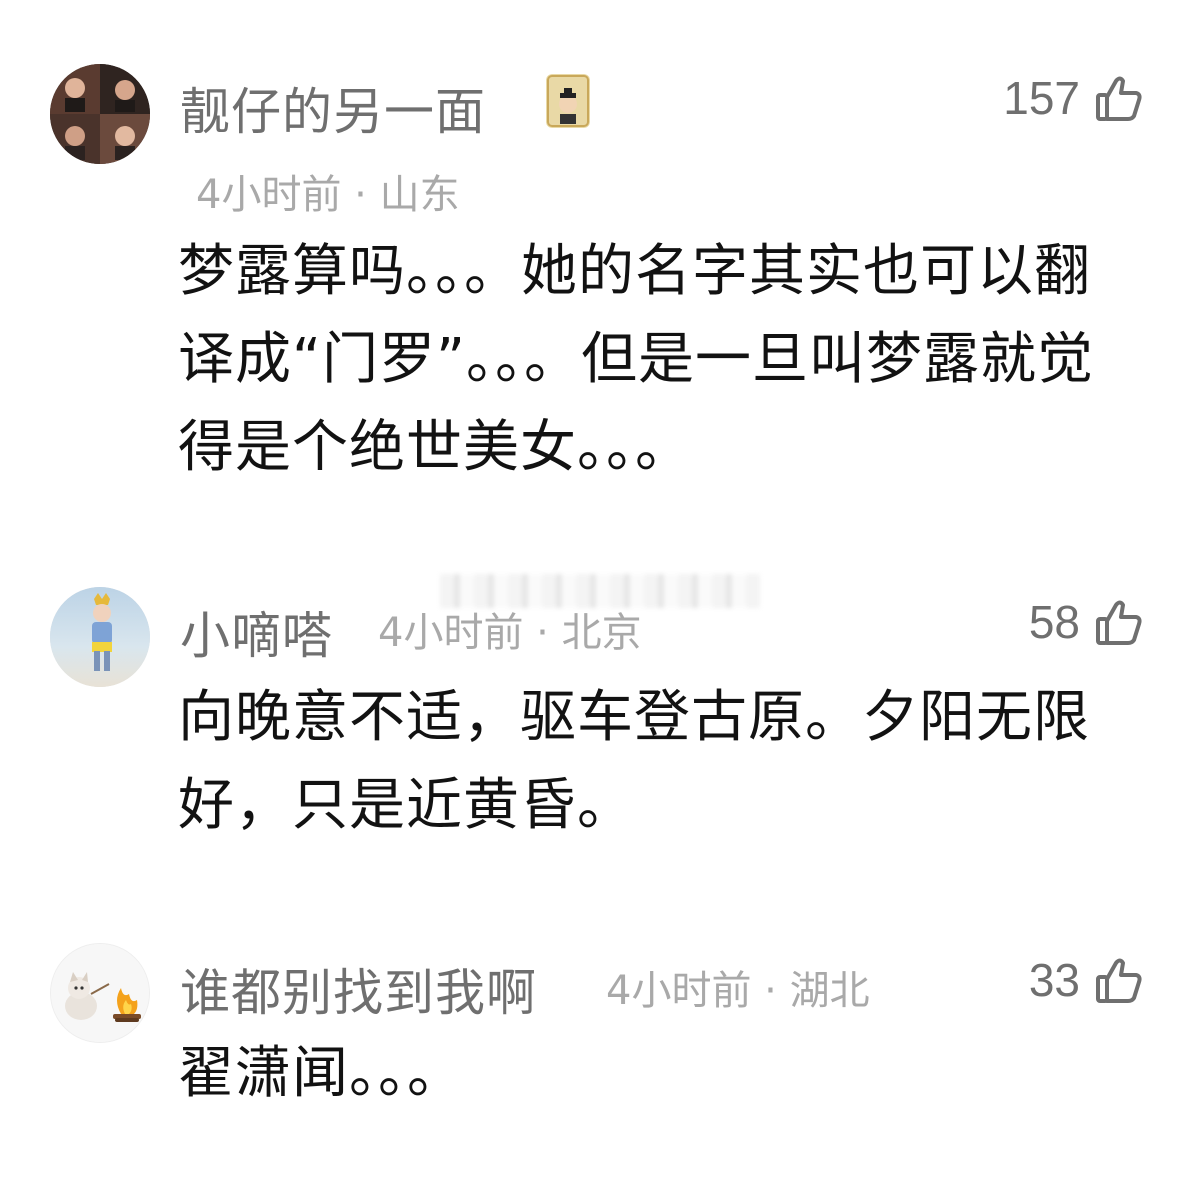 This screenshot has width=1200, height=1182. What do you see at coordinates (1054, 980) in the screenshot?
I see `like-count: 33` at bounding box center [1054, 980].